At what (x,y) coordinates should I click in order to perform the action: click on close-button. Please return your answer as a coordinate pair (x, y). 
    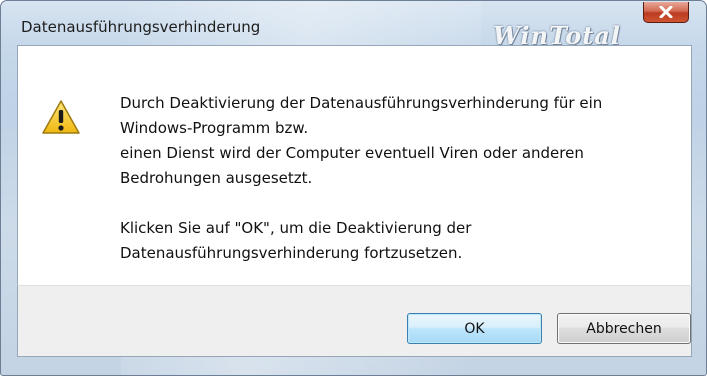
    Looking at the image, I should click on (666, 12).